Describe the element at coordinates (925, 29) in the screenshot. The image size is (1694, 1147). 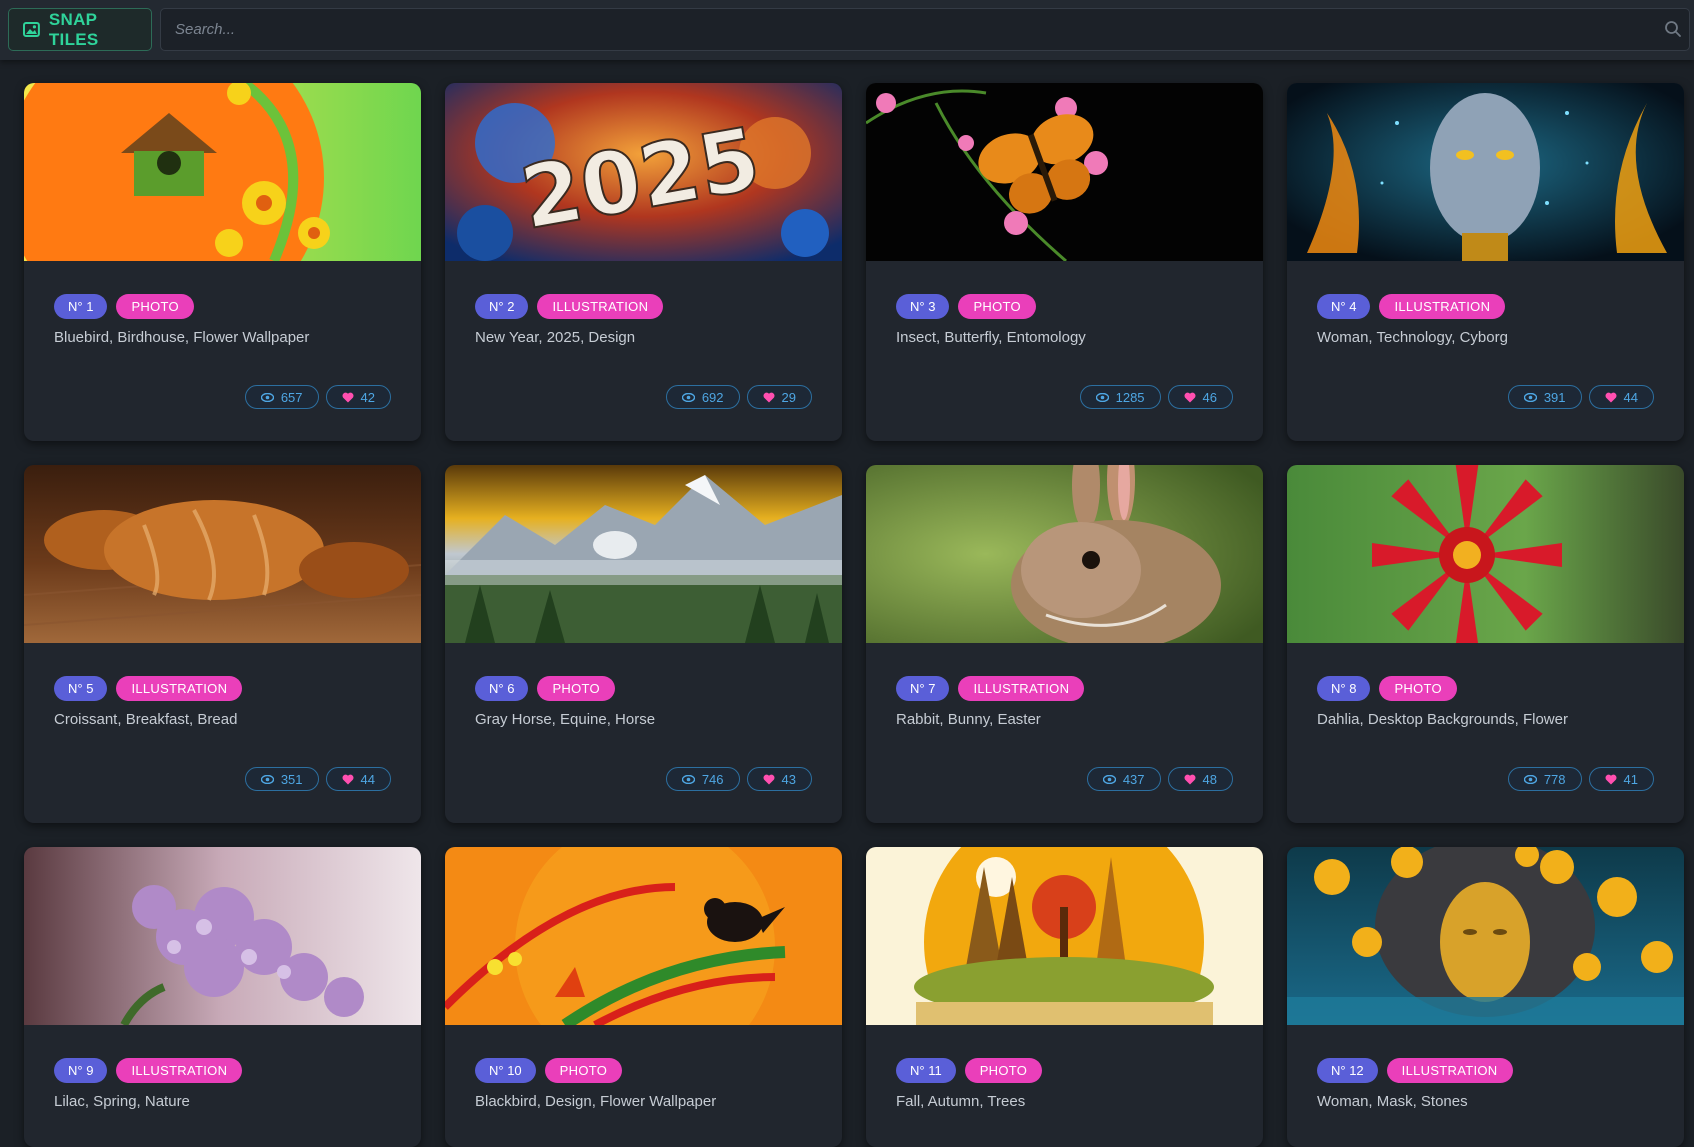
I see `search-input` at that location.